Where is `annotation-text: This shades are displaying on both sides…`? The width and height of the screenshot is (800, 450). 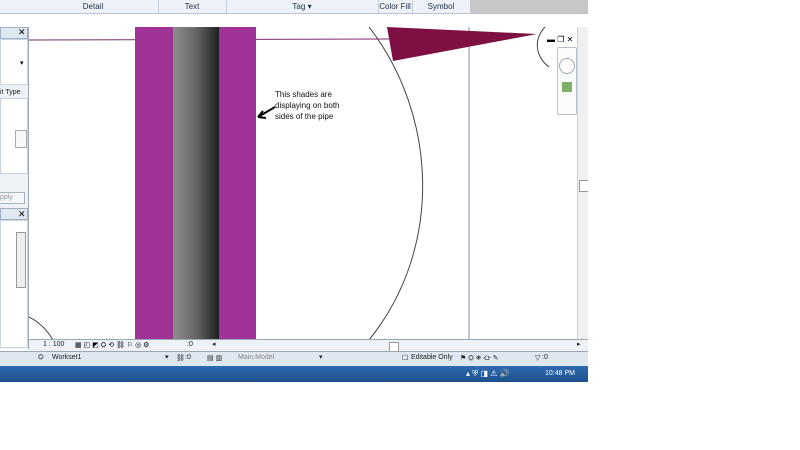
annotation-text: This shades are displaying on both sides… is located at coordinates (320, 105).